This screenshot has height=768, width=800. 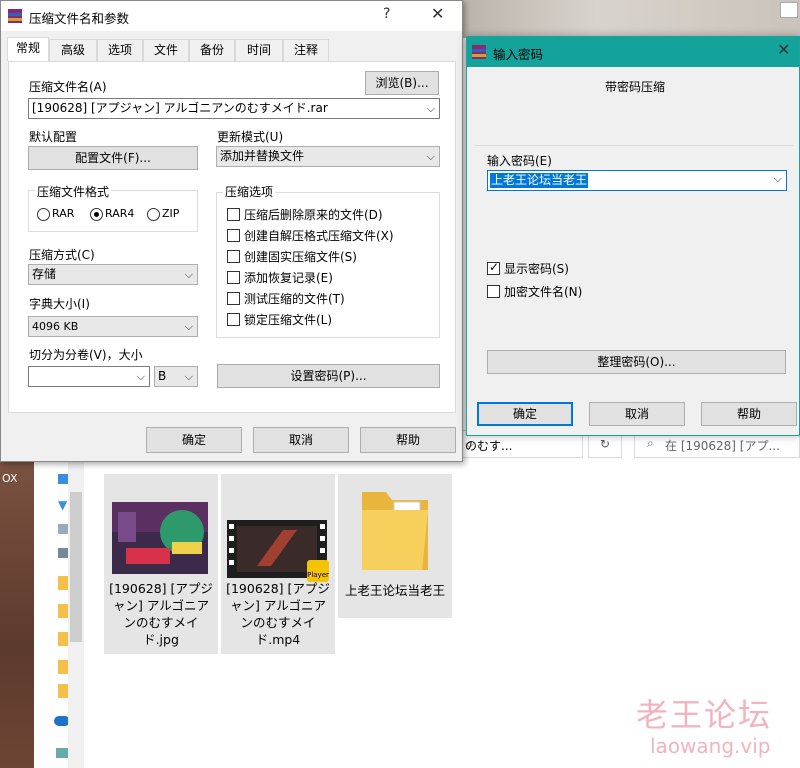 What do you see at coordinates (76, 567) in the screenshot?
I see `scrollbar-thumb` at bounding box center [76, 567].